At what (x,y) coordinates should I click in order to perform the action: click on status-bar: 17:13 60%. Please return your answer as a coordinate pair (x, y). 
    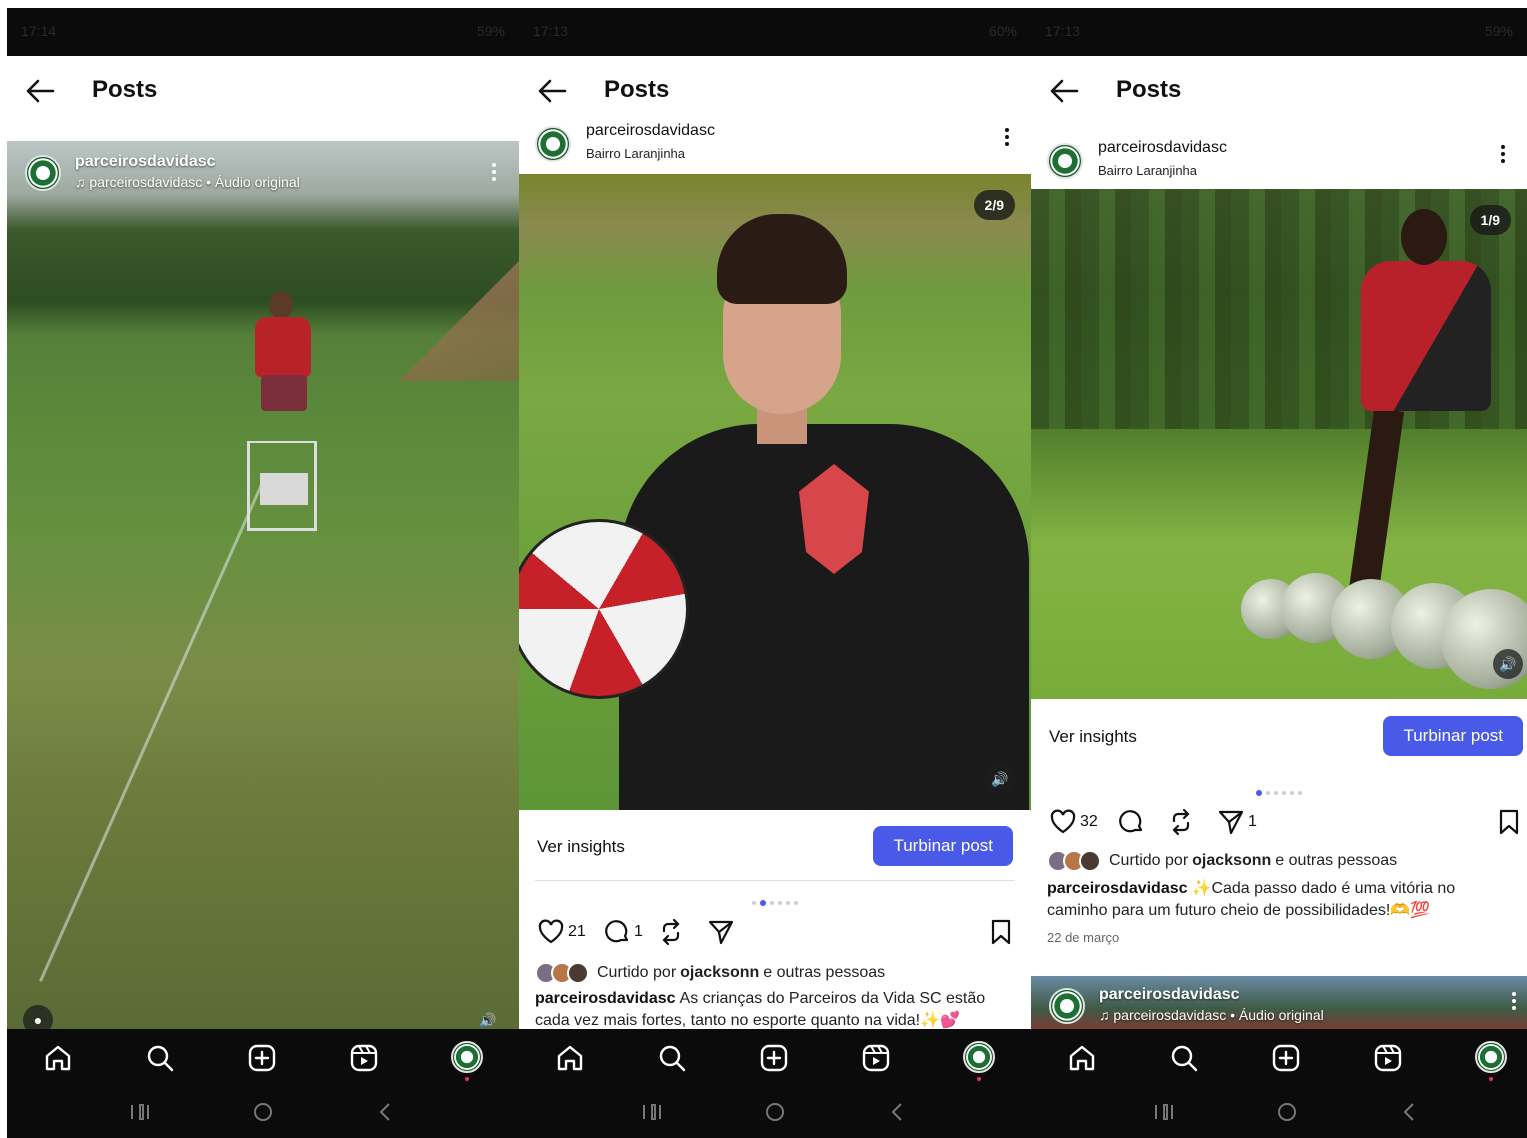
    Looking at the image, I should click on (775, 32).